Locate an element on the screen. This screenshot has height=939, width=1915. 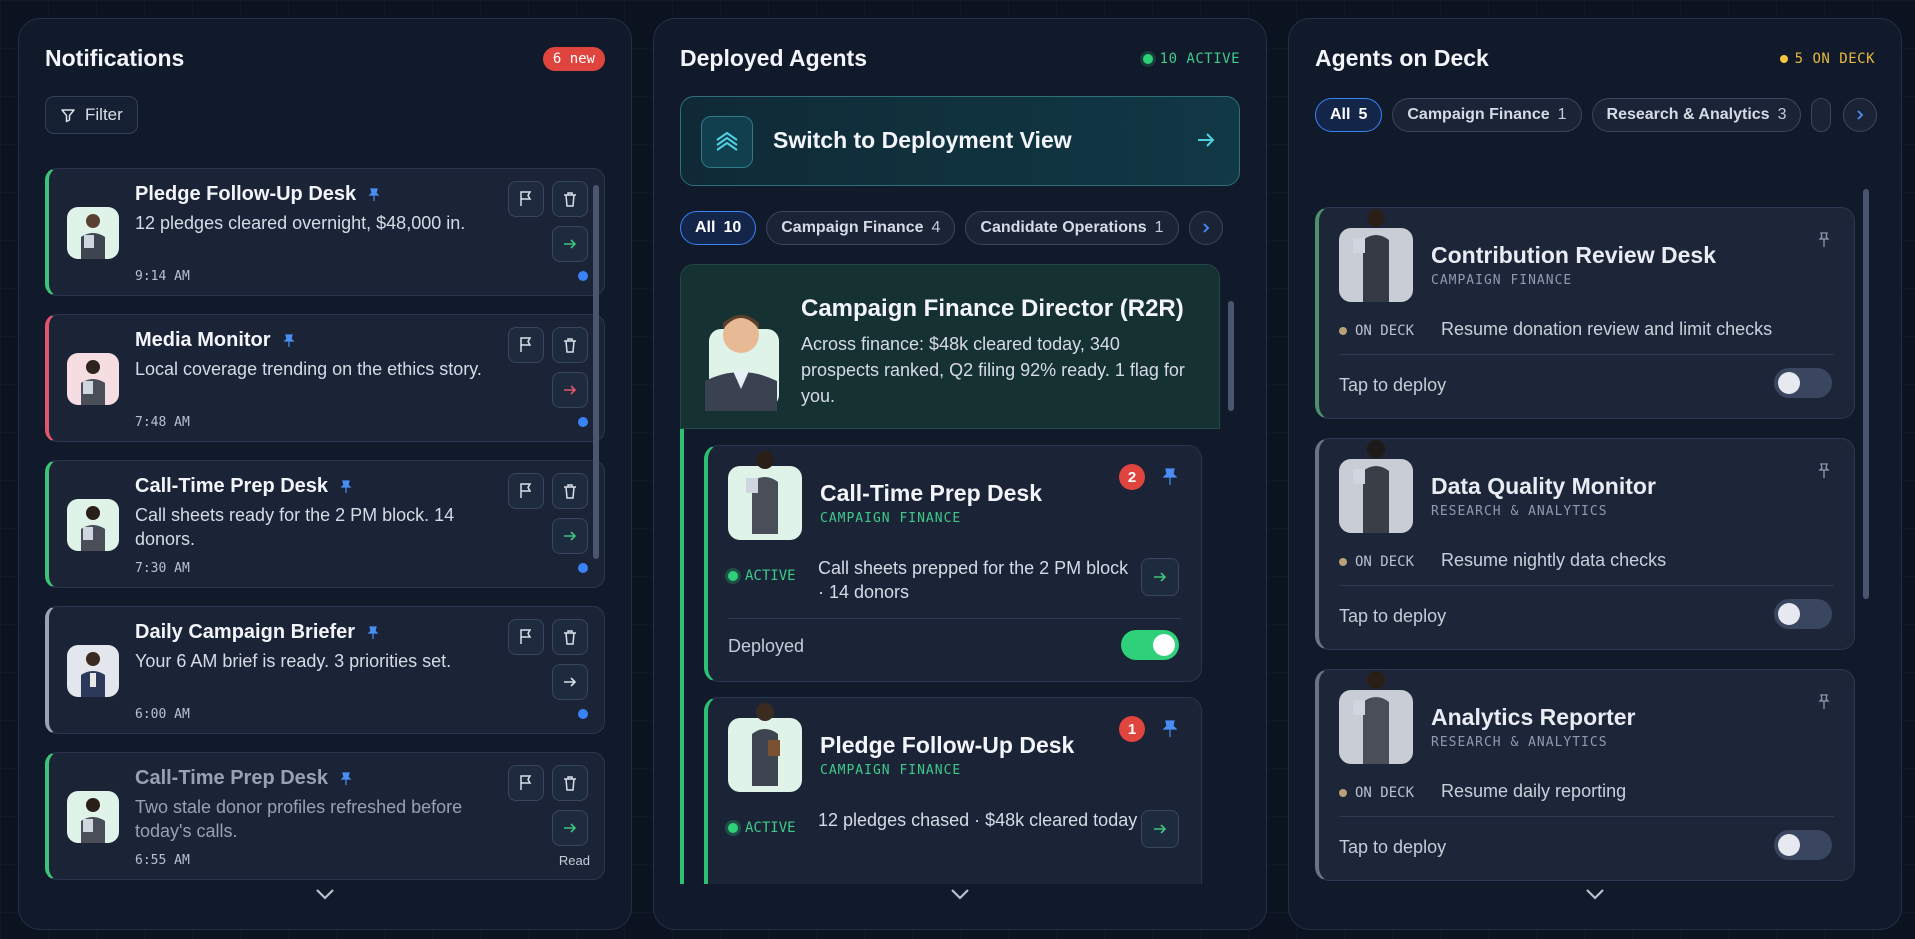
filter-label: Filter is located at coordinates (104, 114).